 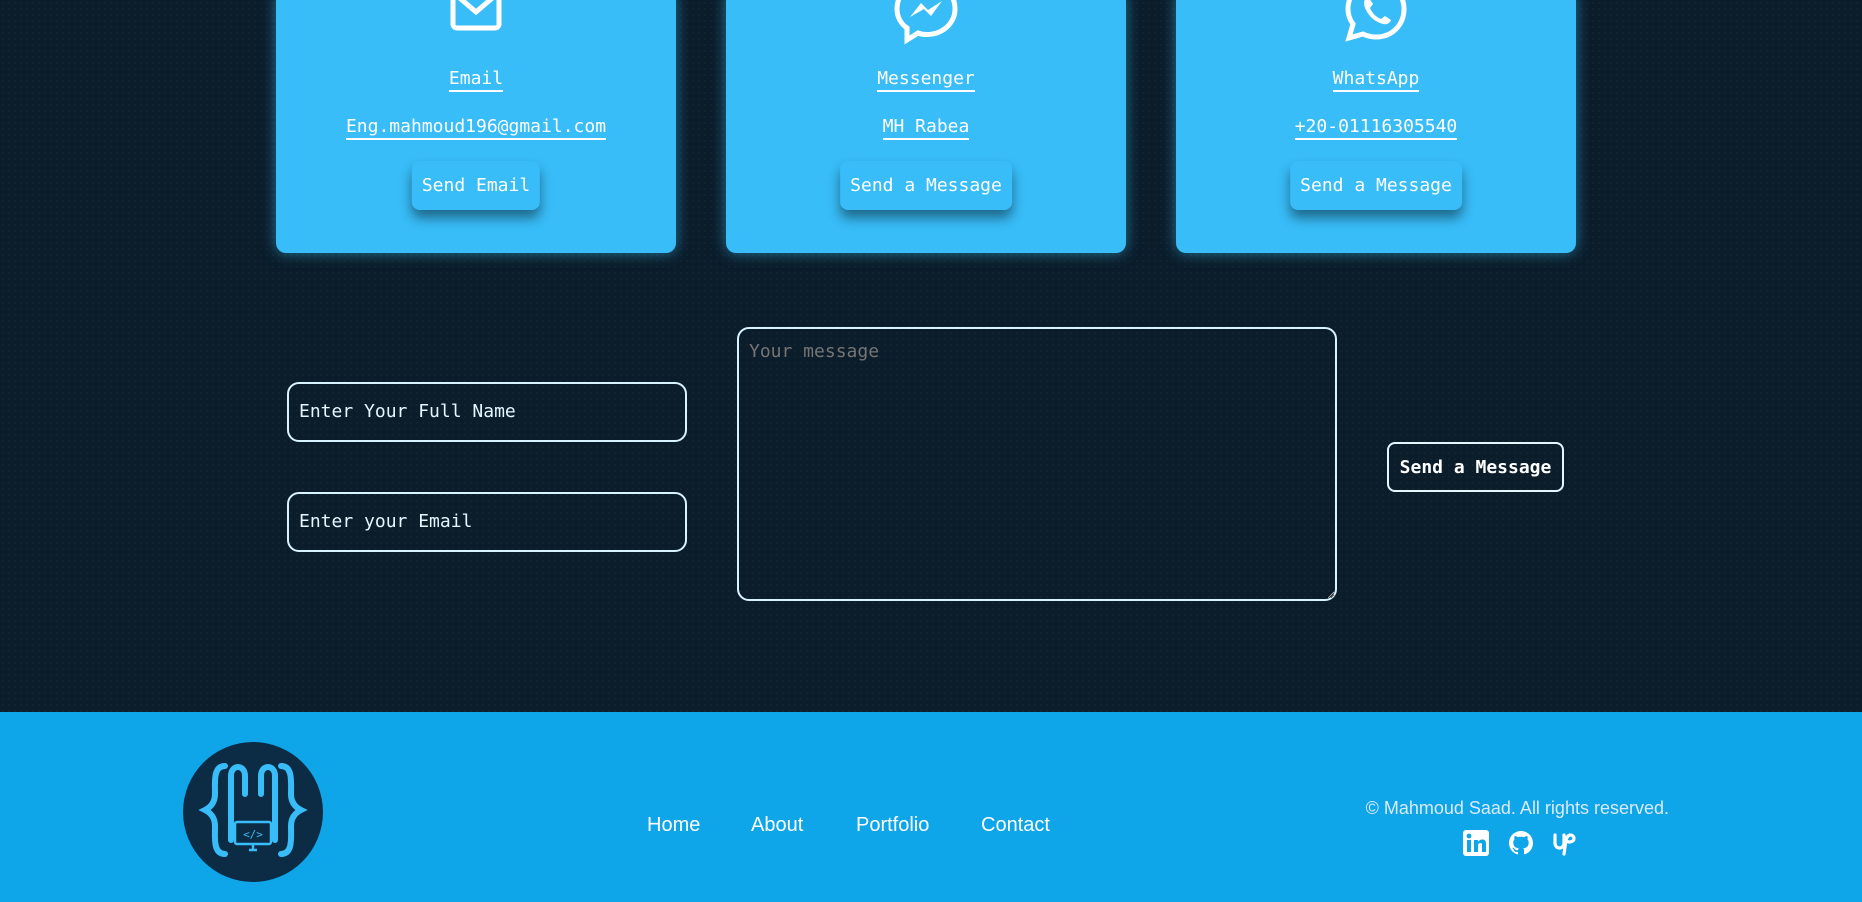 What do you see at coordinates (1521, 843) in the screenshot?
I see `github-icon` at bounding box center [1521, 843].